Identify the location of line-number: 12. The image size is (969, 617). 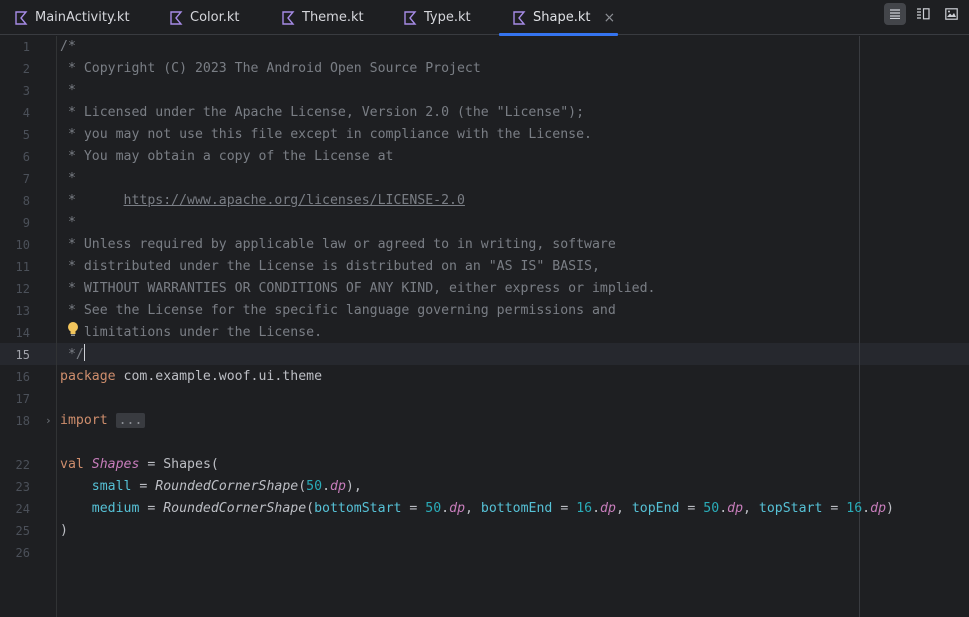
(22, 289).